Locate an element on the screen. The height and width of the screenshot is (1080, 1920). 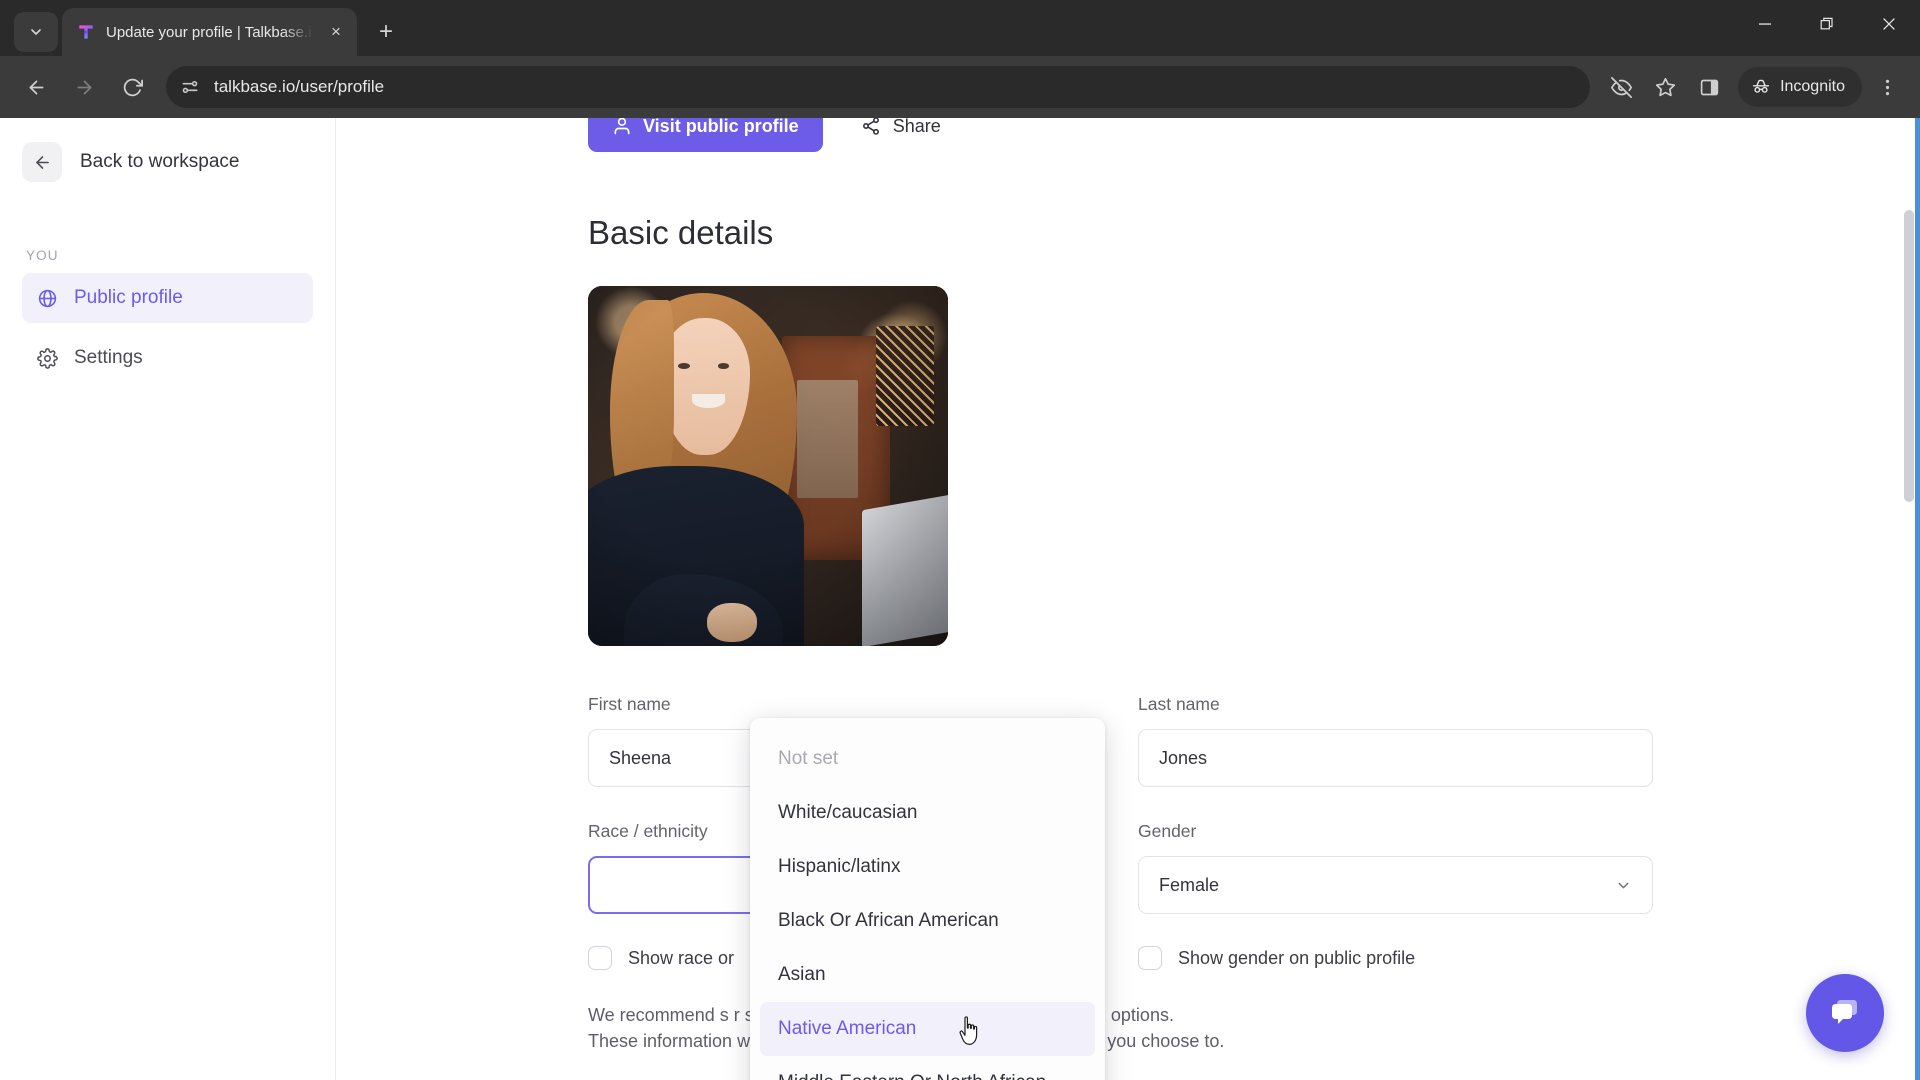
show-gender-label: Show gender on public profile is located at coordinates (1297, 957).